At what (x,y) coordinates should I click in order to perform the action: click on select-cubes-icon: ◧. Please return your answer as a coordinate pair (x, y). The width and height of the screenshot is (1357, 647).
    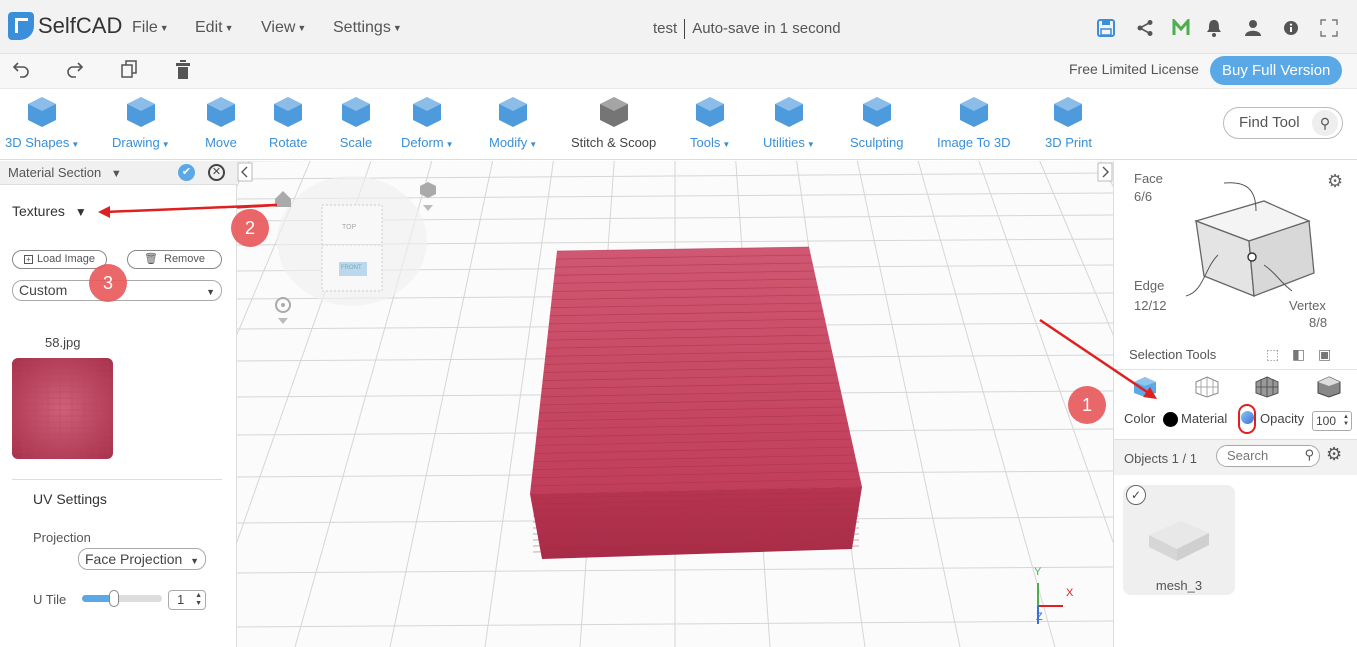
    Looking at the image, I should click on (1298, 354).